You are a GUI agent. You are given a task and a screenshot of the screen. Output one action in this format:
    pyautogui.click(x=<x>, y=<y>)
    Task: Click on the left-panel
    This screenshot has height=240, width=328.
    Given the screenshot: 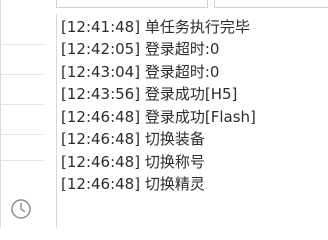 What is the action you would take?
    pyautogui.click(x=22, y=114)
    